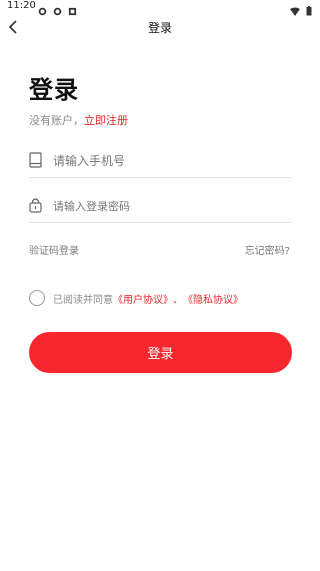 The height and width of the screenshot is (571, 320). I want to click on lock-icon, so click(36, 205).